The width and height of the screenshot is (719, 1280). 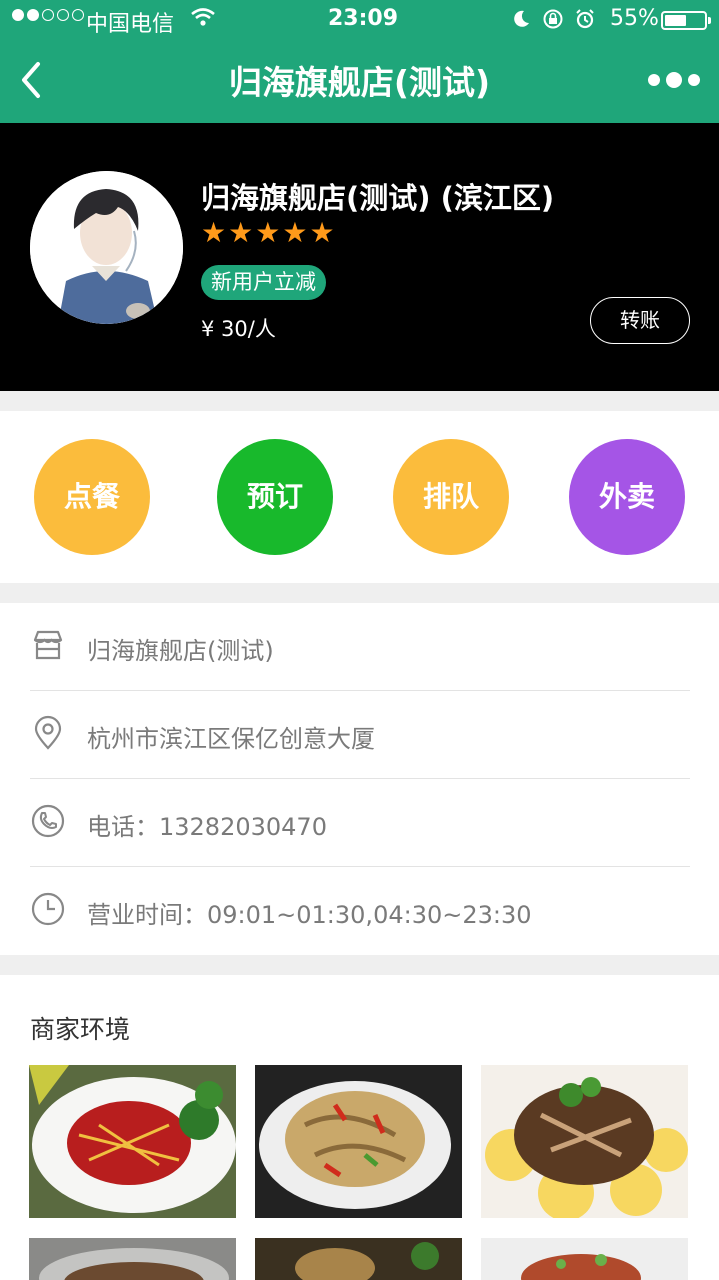 What do you see at coordinates (359, 82) in the screenshot?
I see `page-title: 归海旗舰店(测试)` at bounding box center [359, 82].